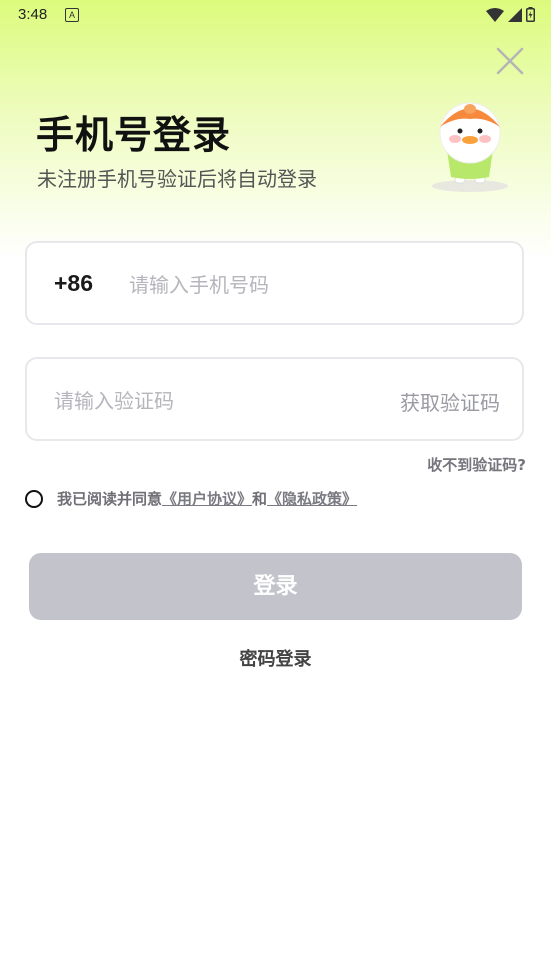  What do you see at coordinates (134, 135) in the screenshot?
I see `page-title: 手机号登录` at bounding box center [134, 135].